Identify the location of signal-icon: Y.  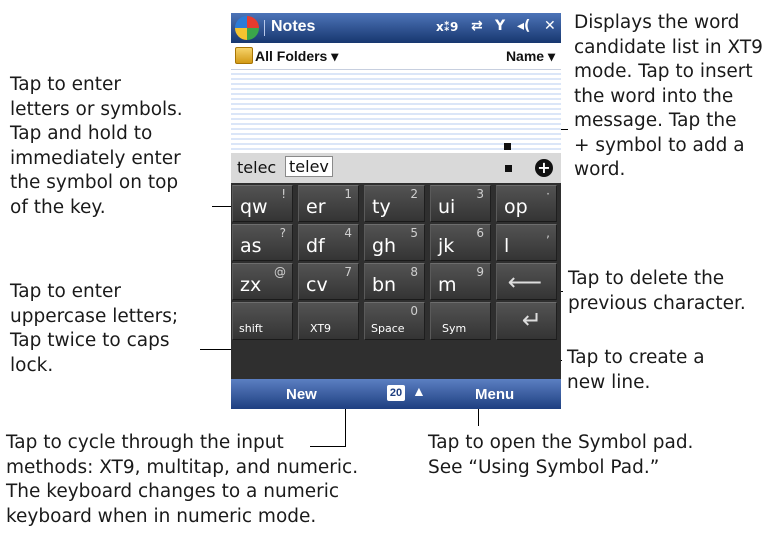
(500, 26).